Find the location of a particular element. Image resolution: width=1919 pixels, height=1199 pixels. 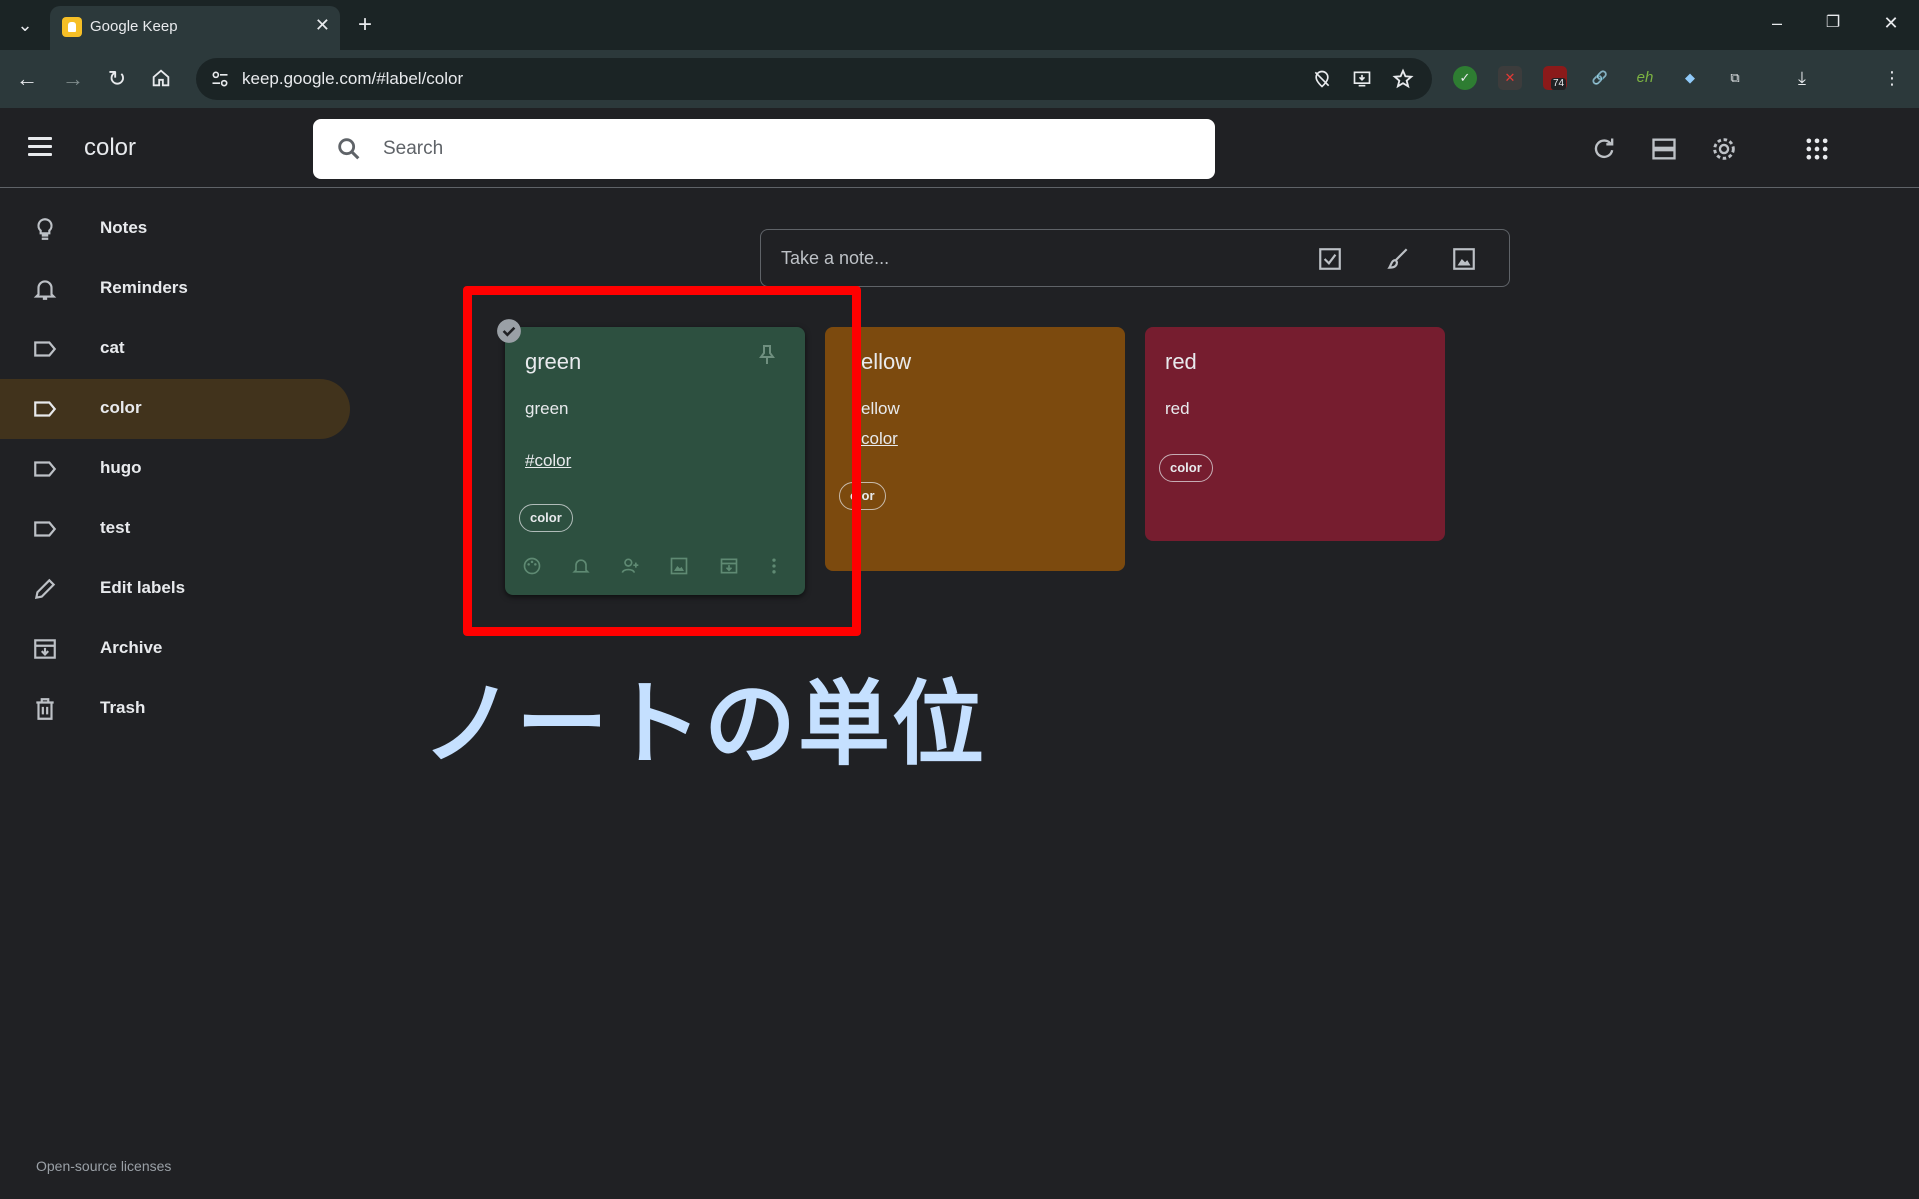

refresh-icon is located at coordinates (1604, 149).